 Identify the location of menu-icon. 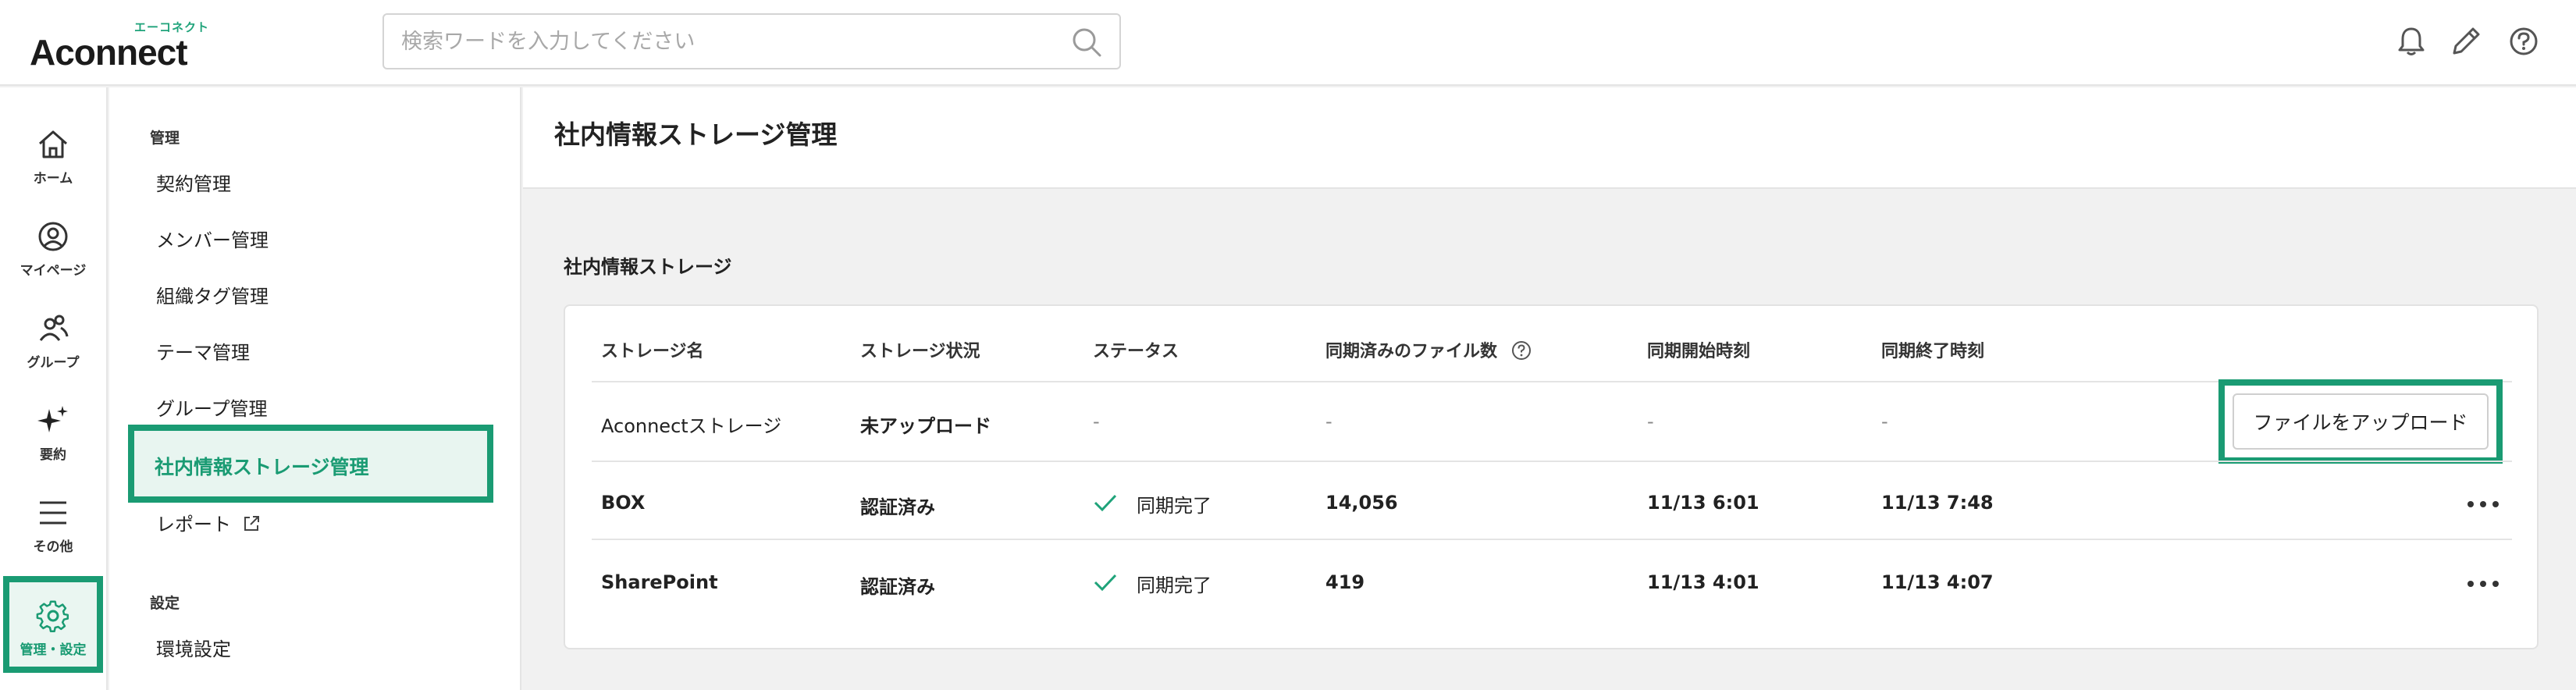
(53, 513).